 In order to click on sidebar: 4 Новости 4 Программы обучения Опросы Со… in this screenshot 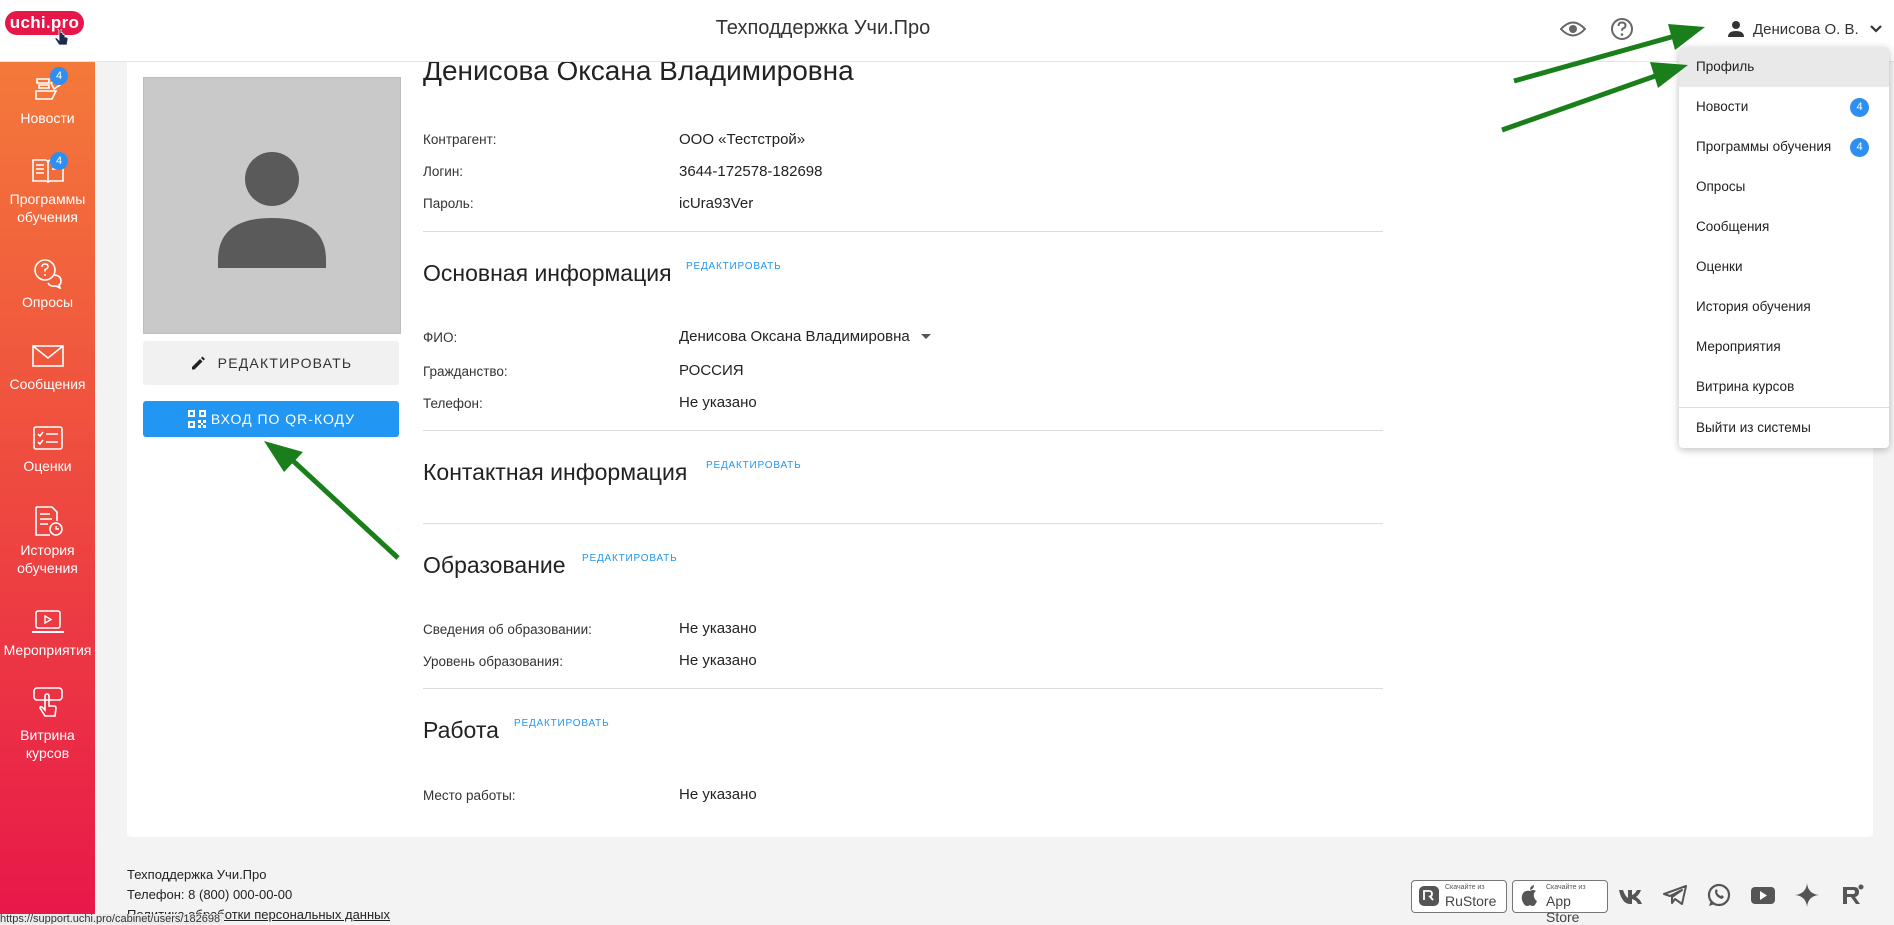, I will do `click(47, 492)`.